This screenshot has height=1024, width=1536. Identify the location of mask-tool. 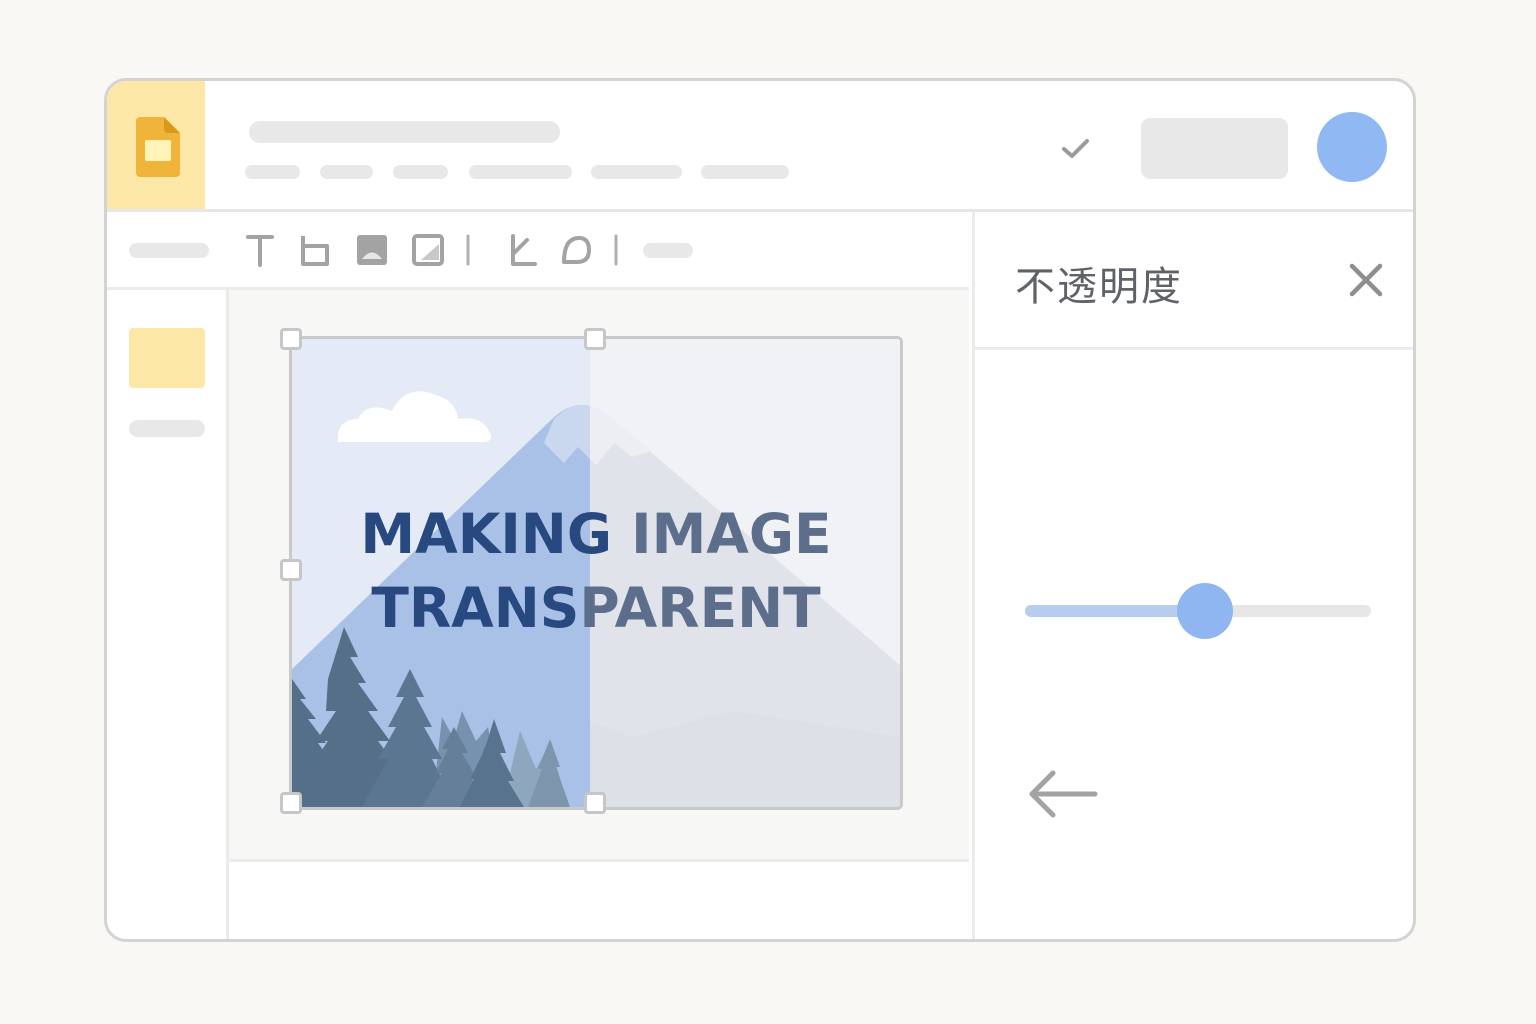
(576, 250).